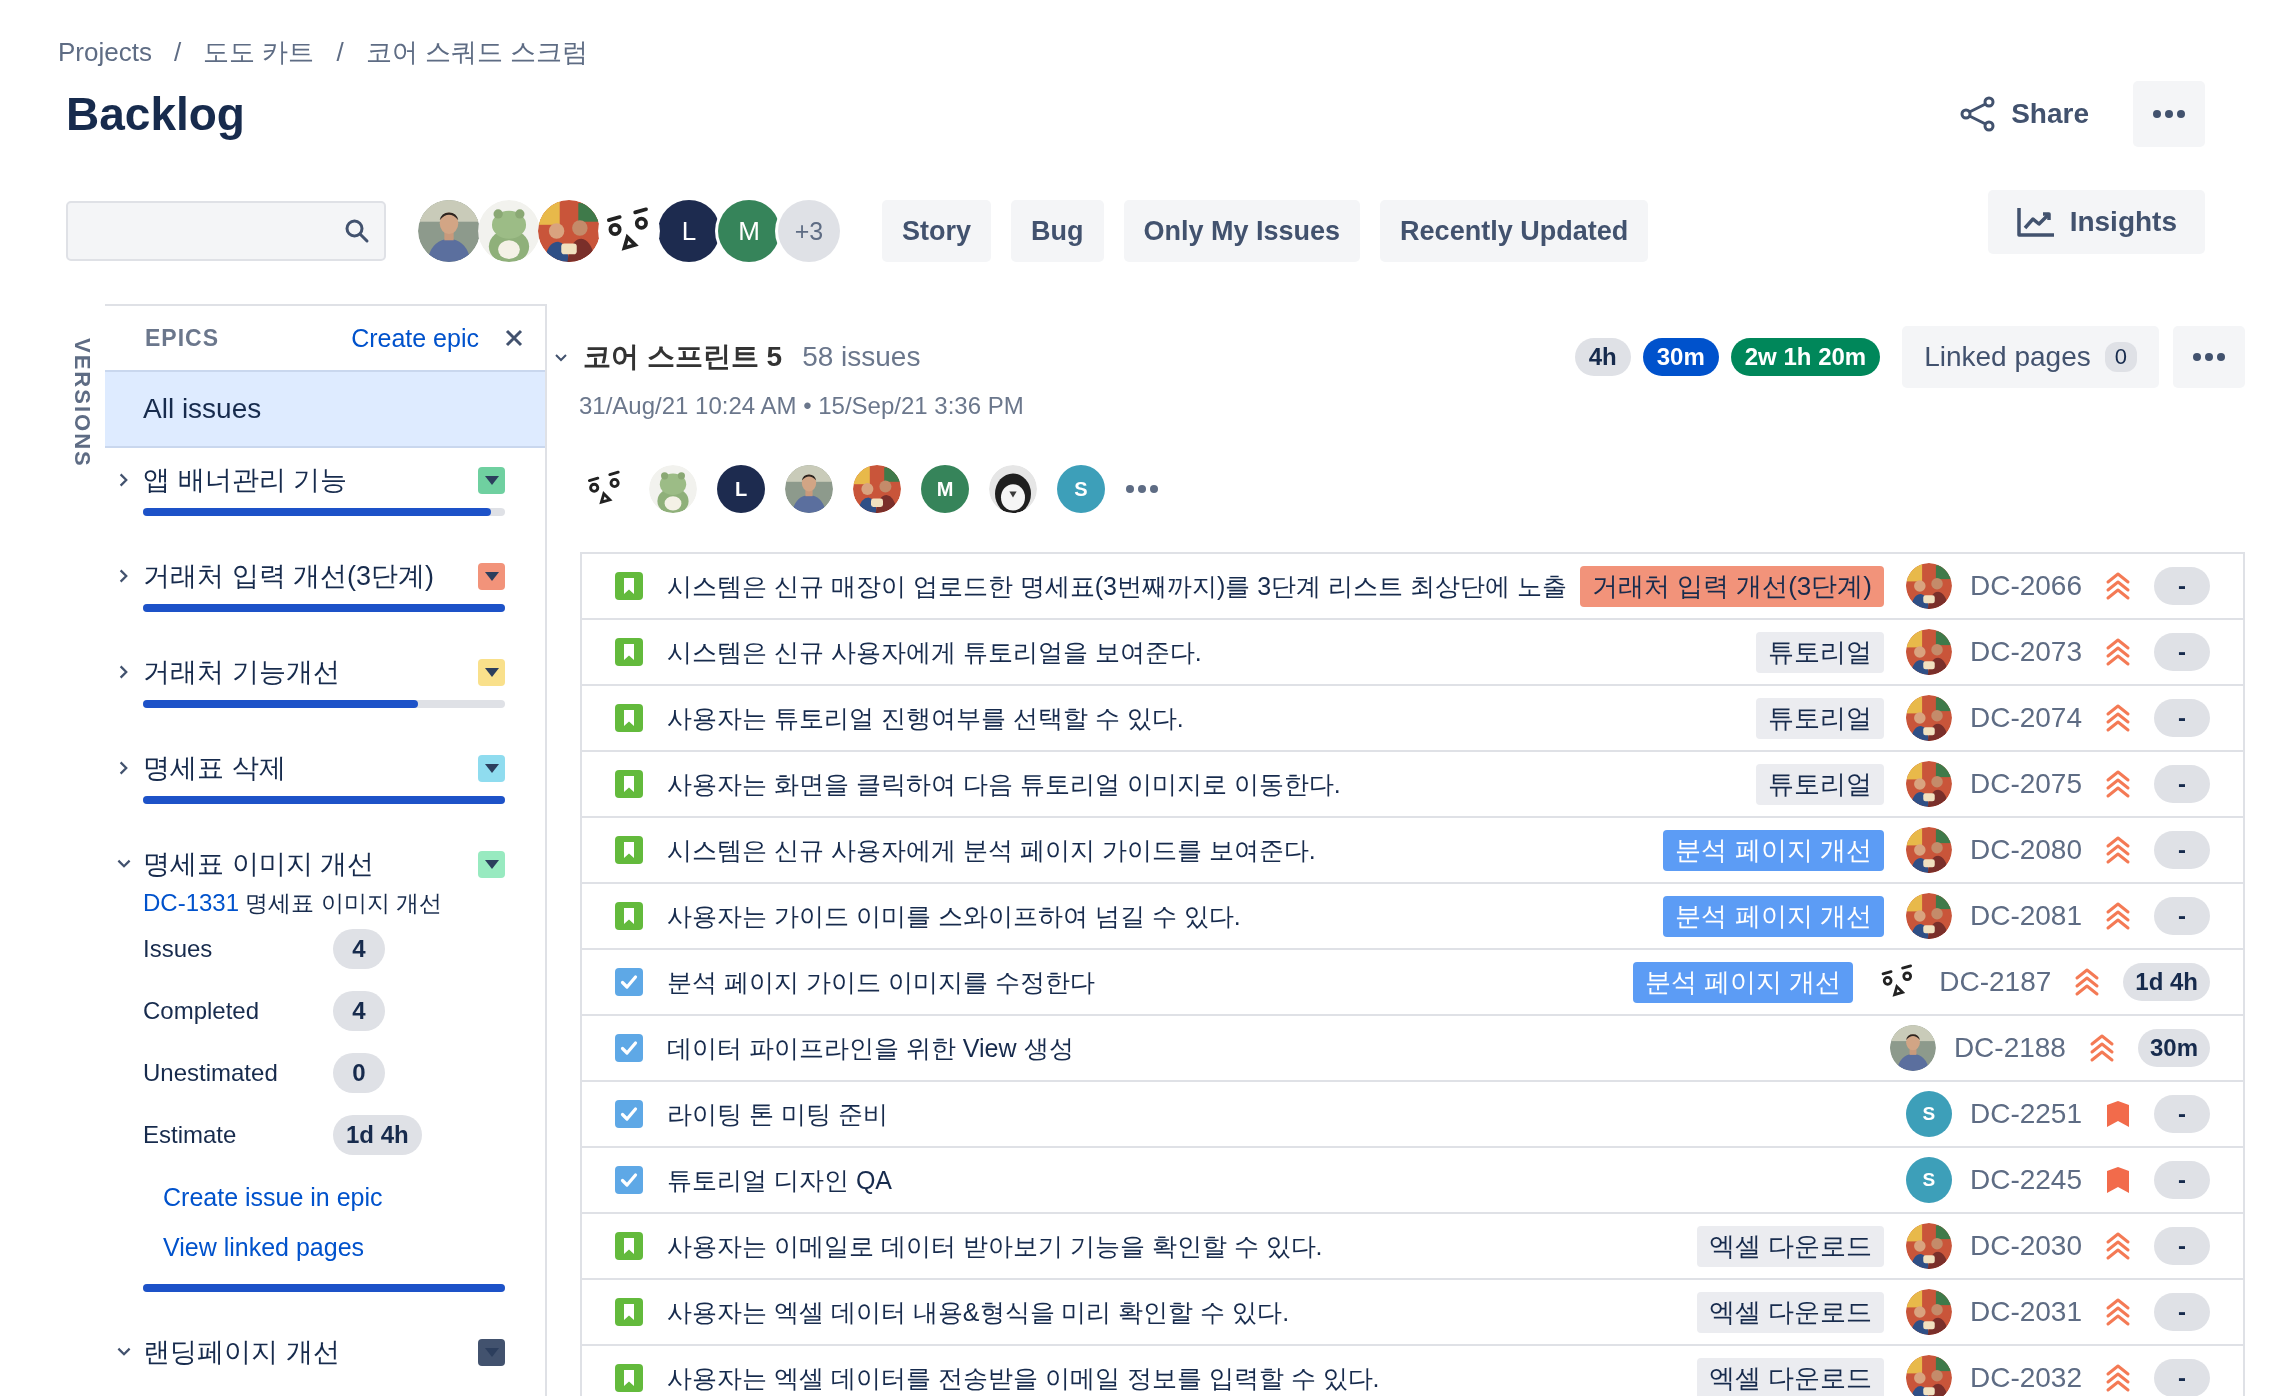 The height and width of the screenshot is (1396, 2270). What do you see at coordinates (2025, 1378) in the screenshot?
I see `issue-key: DC-2032` at bounding box center [2025, 1378].